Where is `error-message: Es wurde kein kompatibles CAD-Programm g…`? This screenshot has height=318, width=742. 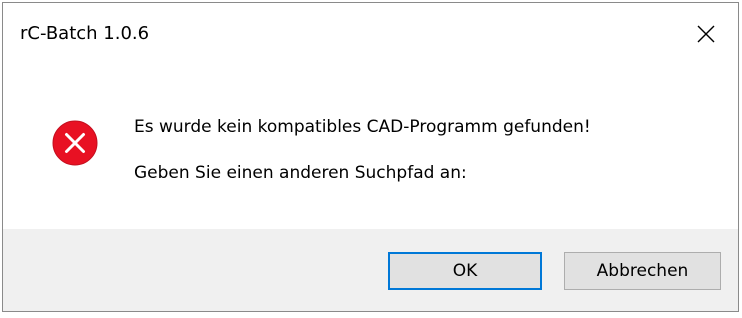 error-message: Es wurde kein kompatibles CAD-Programm g… is located at coordinates (362, 127).